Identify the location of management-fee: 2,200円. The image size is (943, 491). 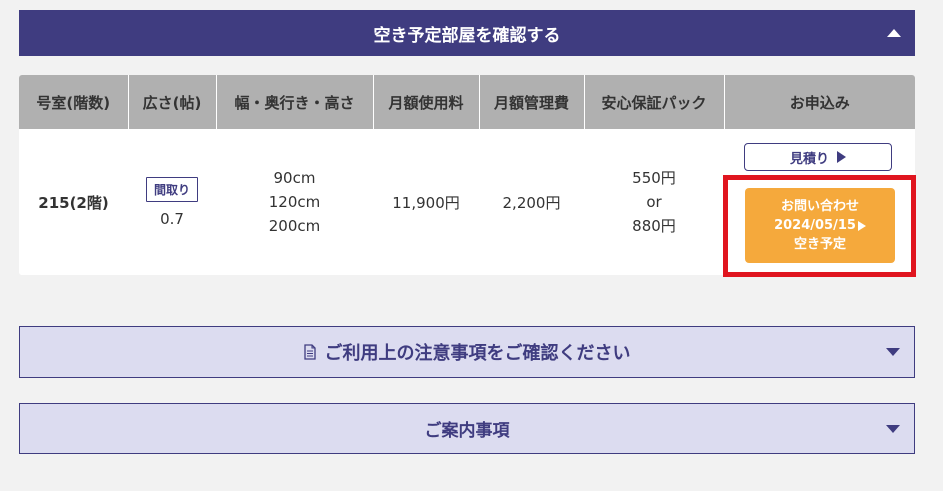
(531, 202).